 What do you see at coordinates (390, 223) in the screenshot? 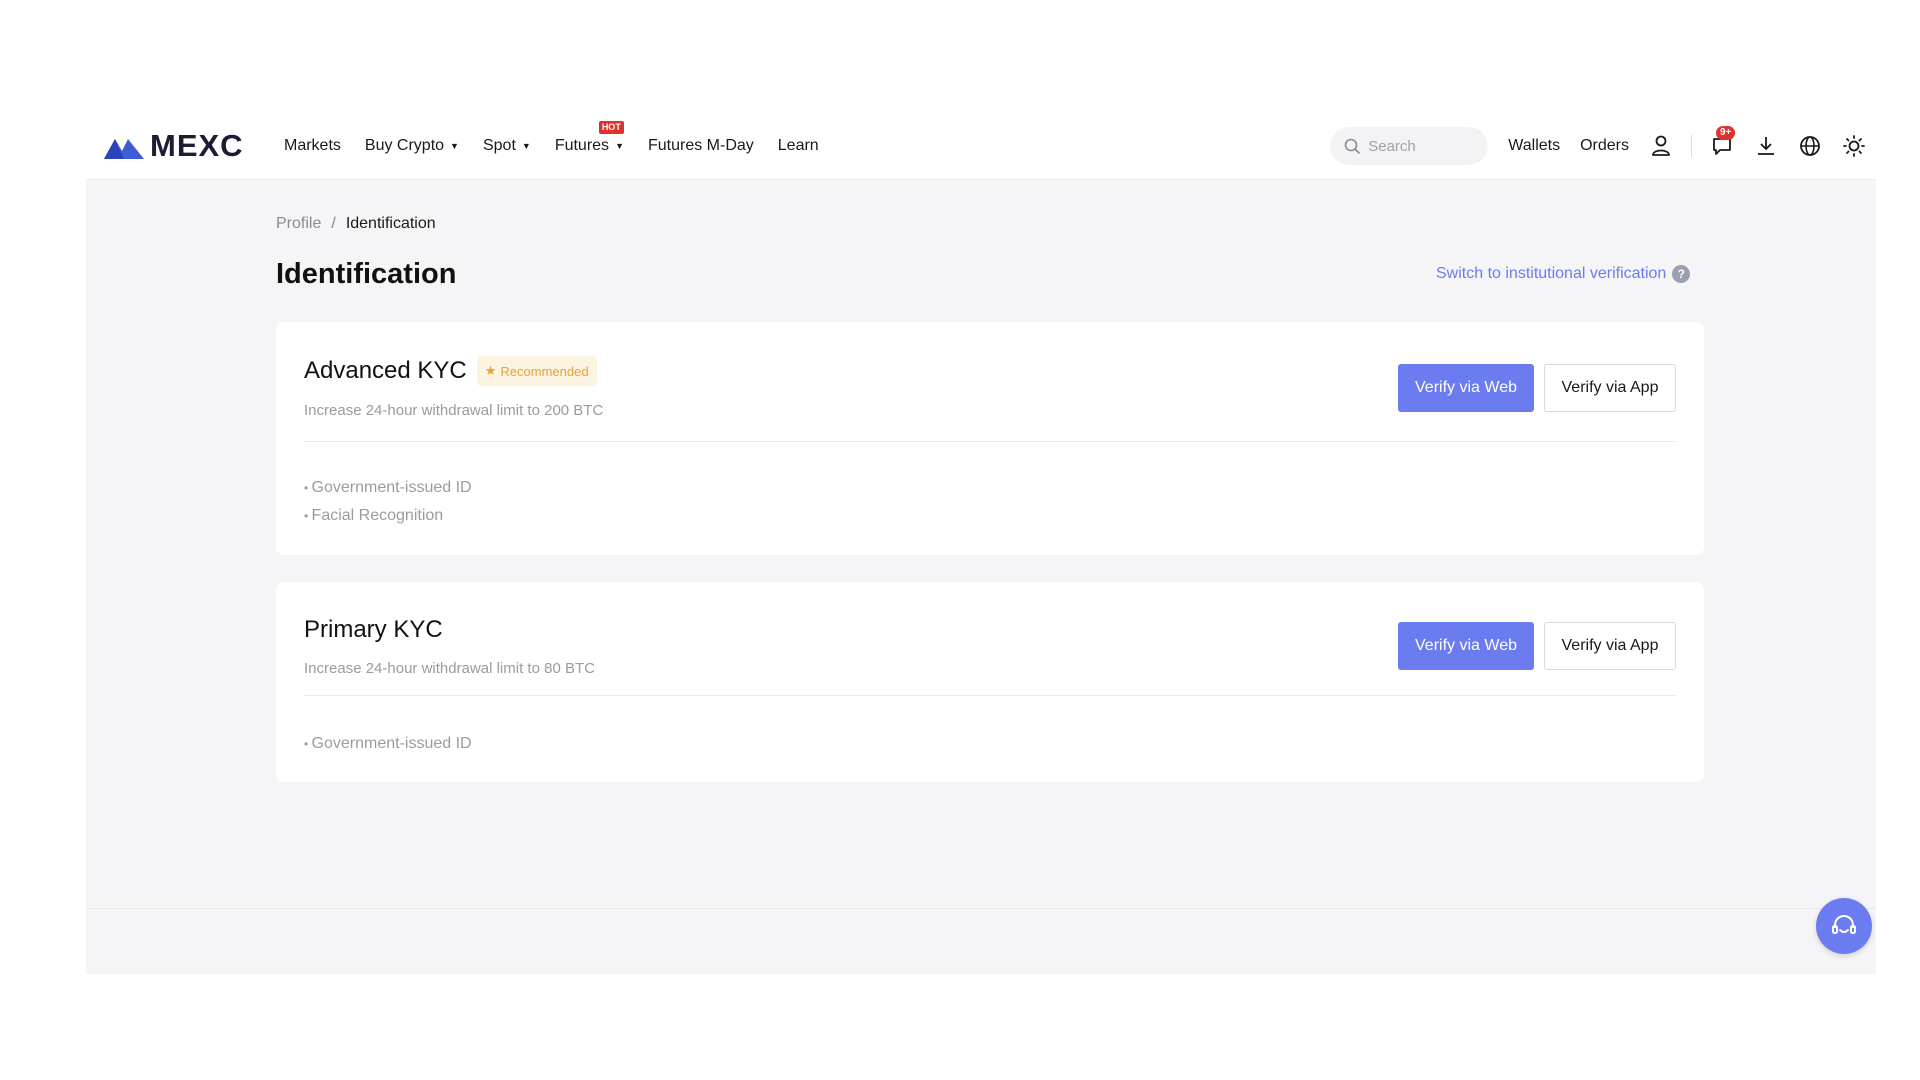
I see `breadcrumb-current: Identification` at bounding box center [390, 223].